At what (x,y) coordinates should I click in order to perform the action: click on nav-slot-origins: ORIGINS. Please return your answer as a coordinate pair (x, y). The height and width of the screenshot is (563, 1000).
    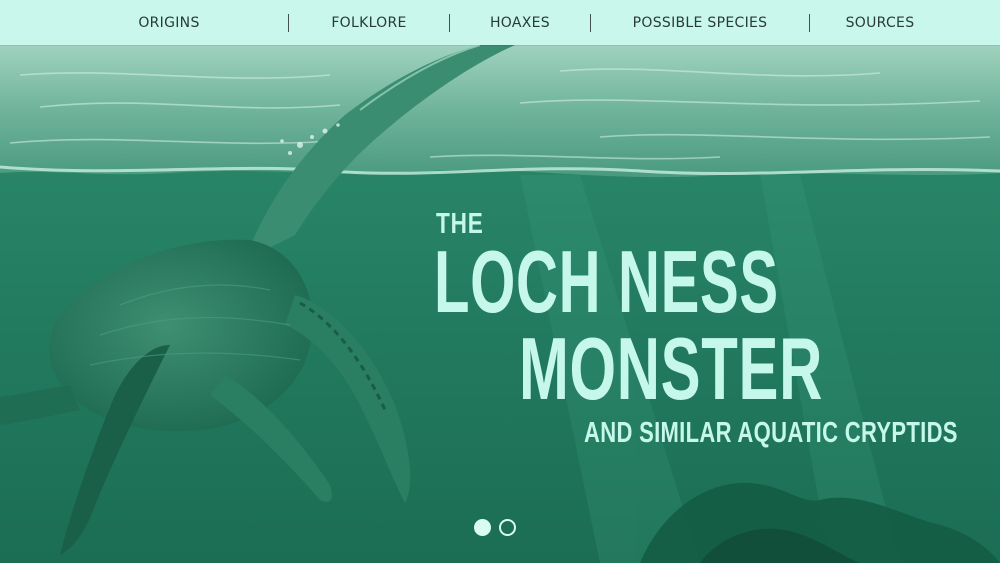
    Looking at the image, I should click on (169, 23).